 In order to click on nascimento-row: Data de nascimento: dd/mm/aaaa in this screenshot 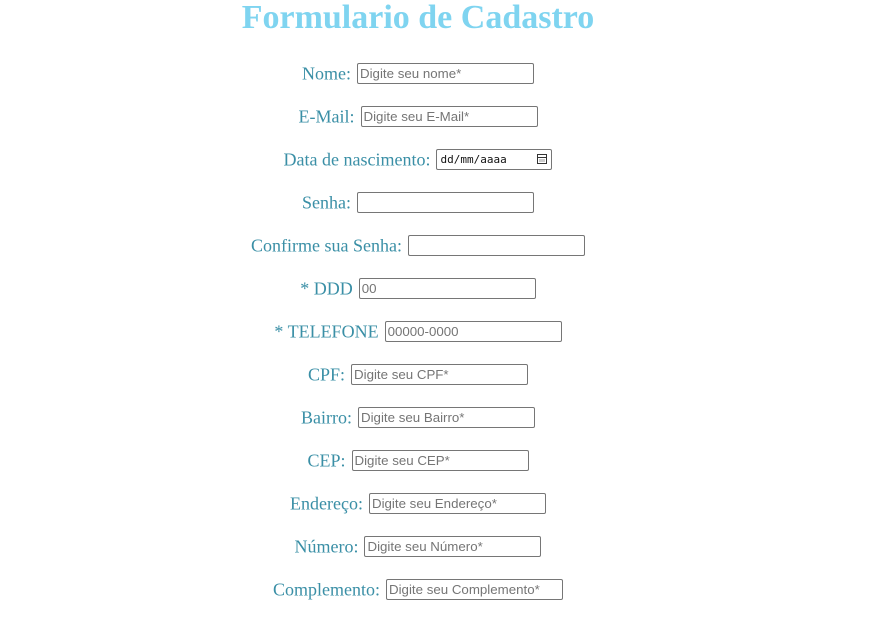, I will do `click(418, 159)`.